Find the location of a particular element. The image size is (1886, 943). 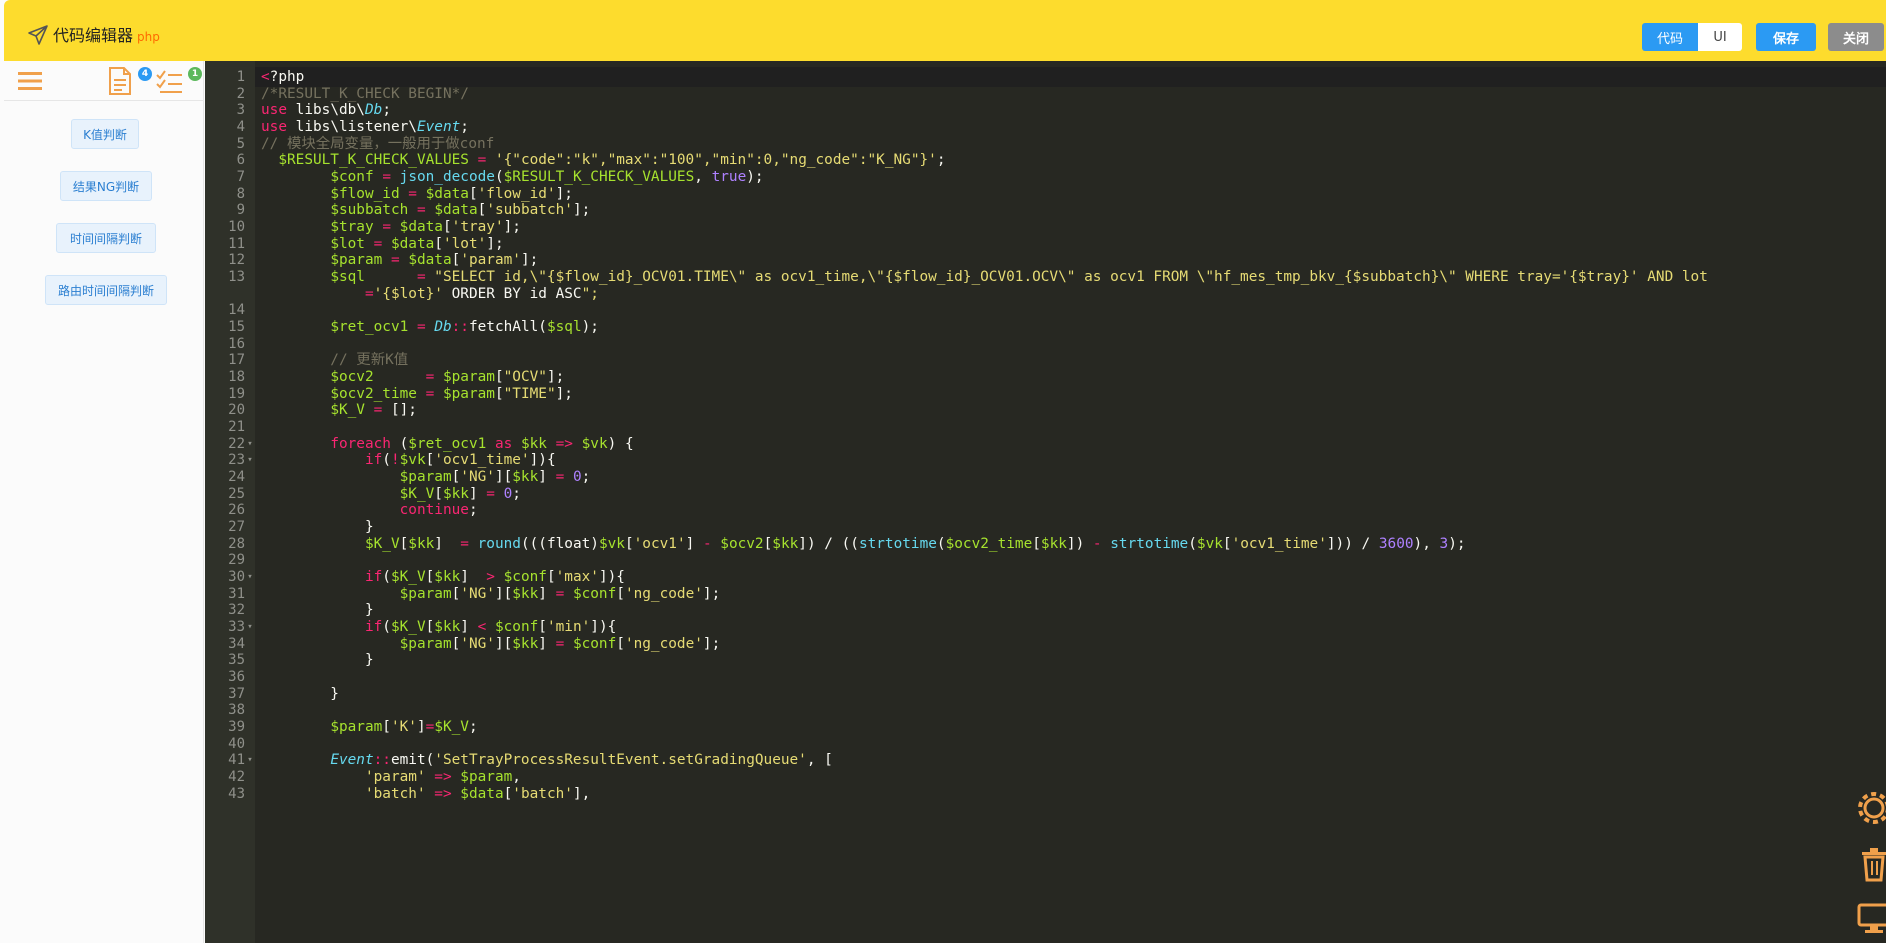

code-view-button: 代码 is located at coordinates (1670, 37).